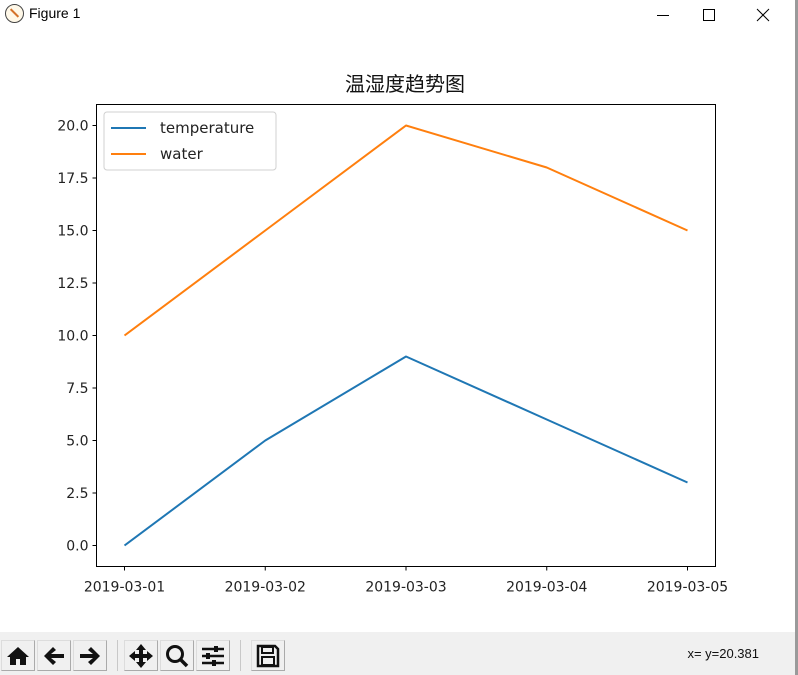  Describe the element at coordinates (55, 13) in the screenshot. I see `window-title: Figure 1` at that location.